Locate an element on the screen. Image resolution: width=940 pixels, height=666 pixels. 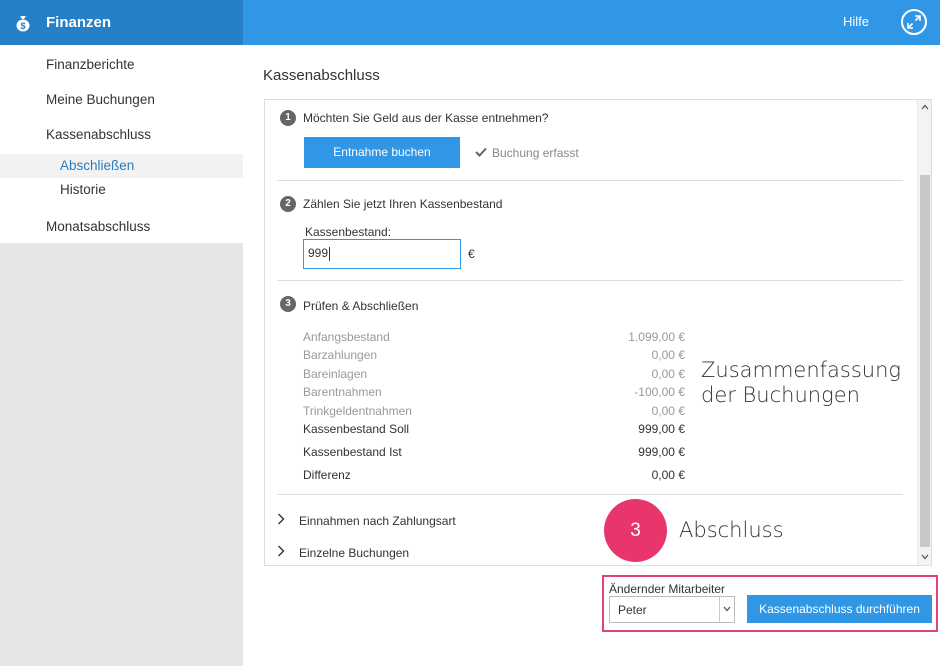
expander-label: Einzelne Buchungen is located at coordinates (354, 552).